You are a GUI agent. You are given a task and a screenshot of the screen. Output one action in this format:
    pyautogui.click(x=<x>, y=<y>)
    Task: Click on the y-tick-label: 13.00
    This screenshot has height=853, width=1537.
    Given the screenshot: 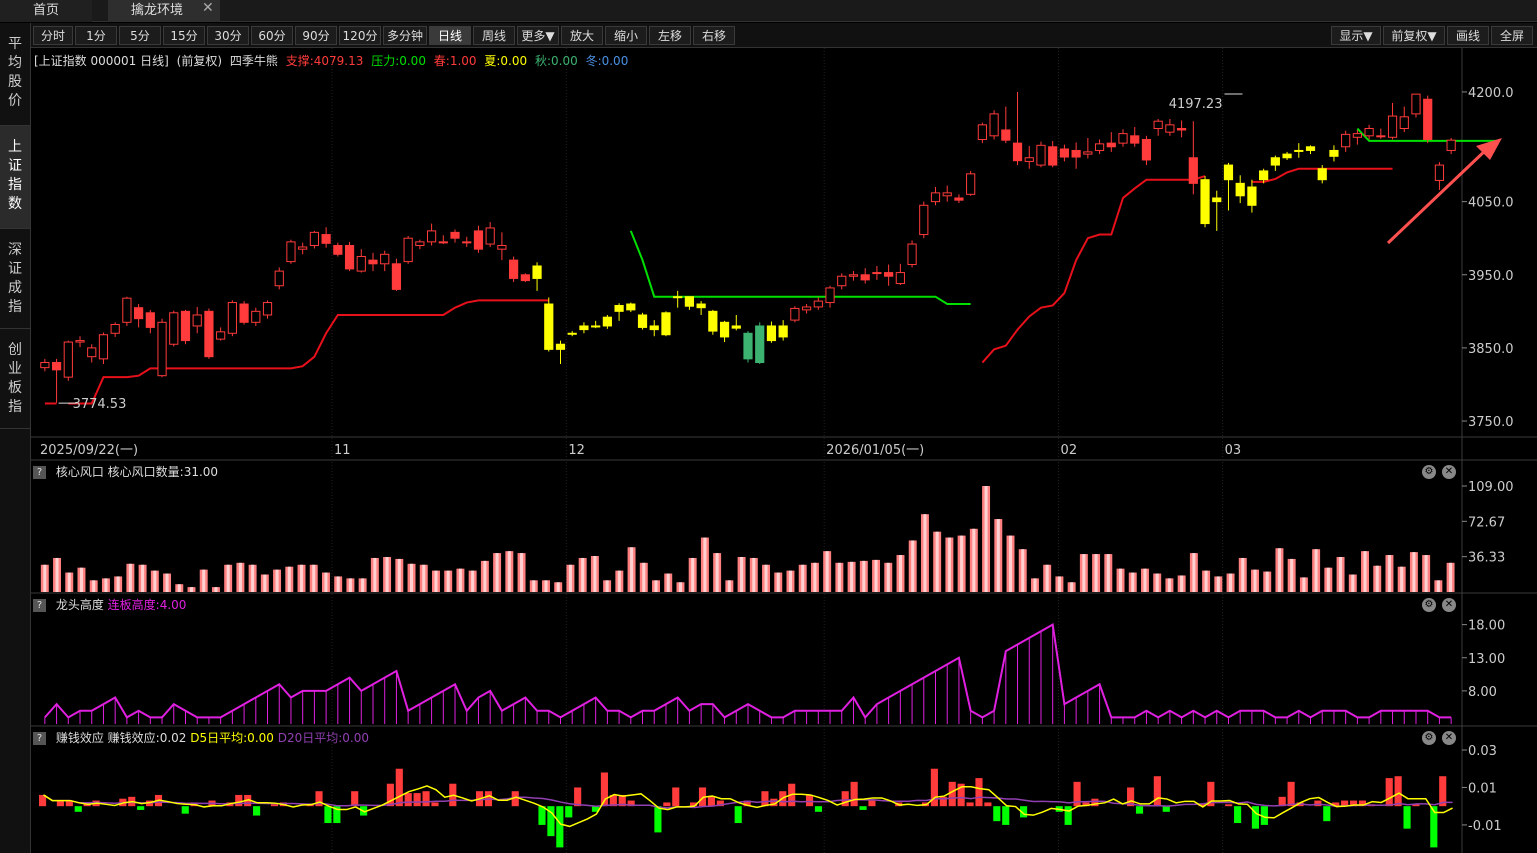 What is the action you would take?
    pyautogui.click(x=1486, y=659)
    